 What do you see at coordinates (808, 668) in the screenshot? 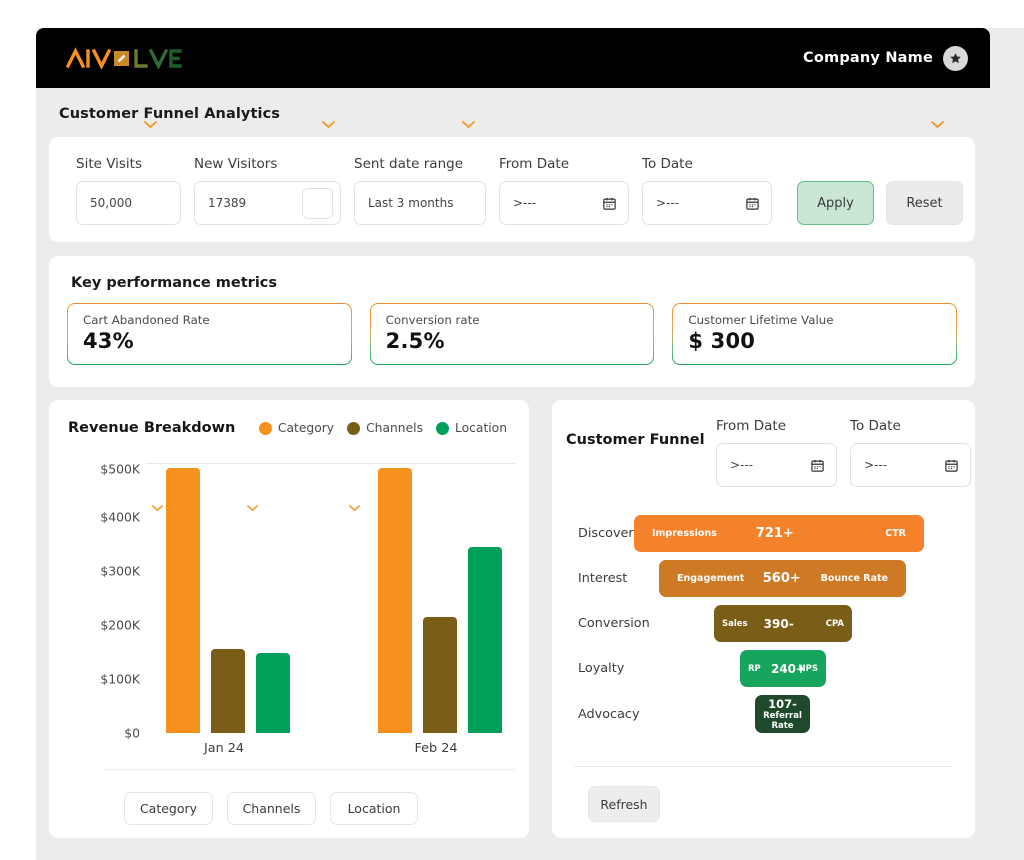
I see `funnel-metric-right: NPS` at bounding box center [808, 668].